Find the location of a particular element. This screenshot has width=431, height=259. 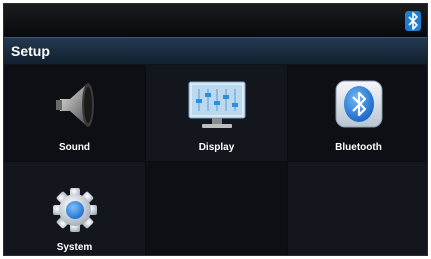

menu-item-label: Sound is located at coordinates (74, 147).